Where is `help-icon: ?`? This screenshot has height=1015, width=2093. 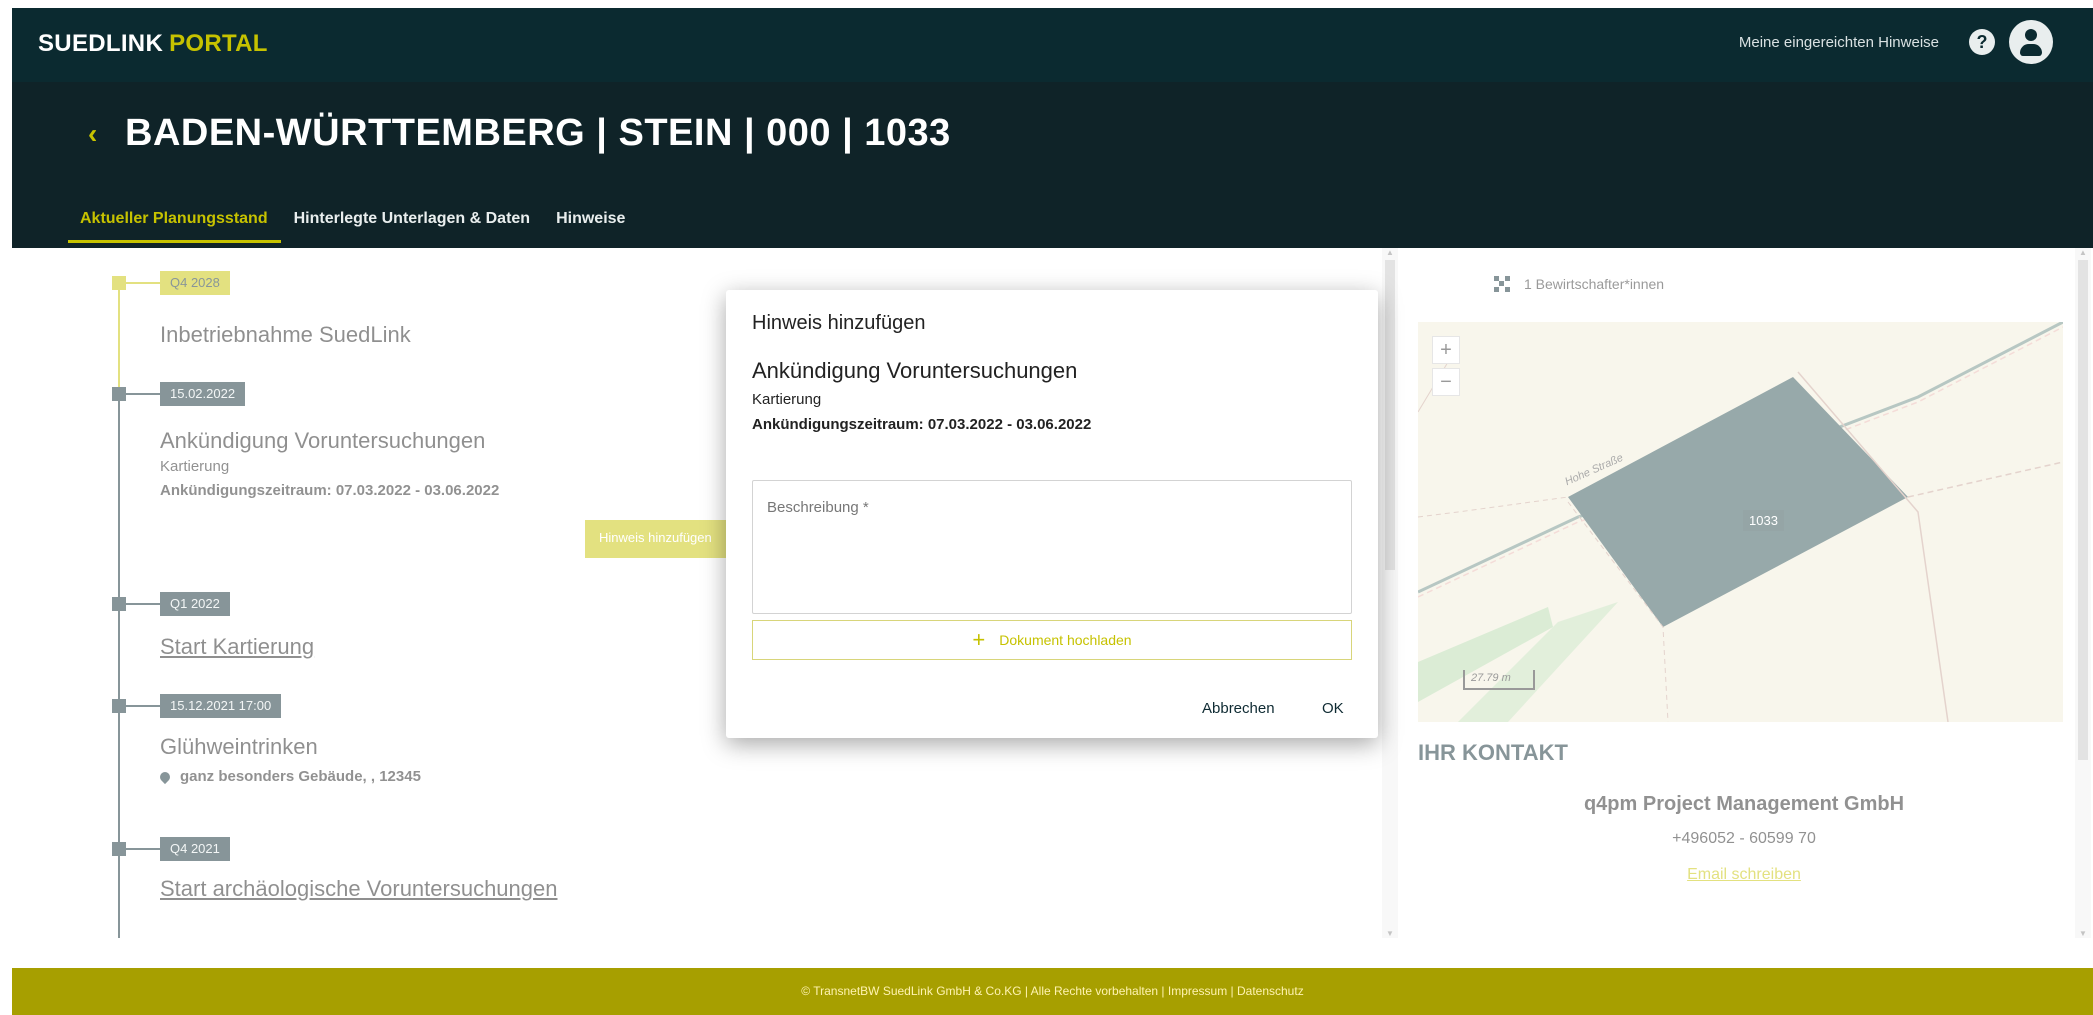 help-icon: ? is located at coordinates (1982, 42).